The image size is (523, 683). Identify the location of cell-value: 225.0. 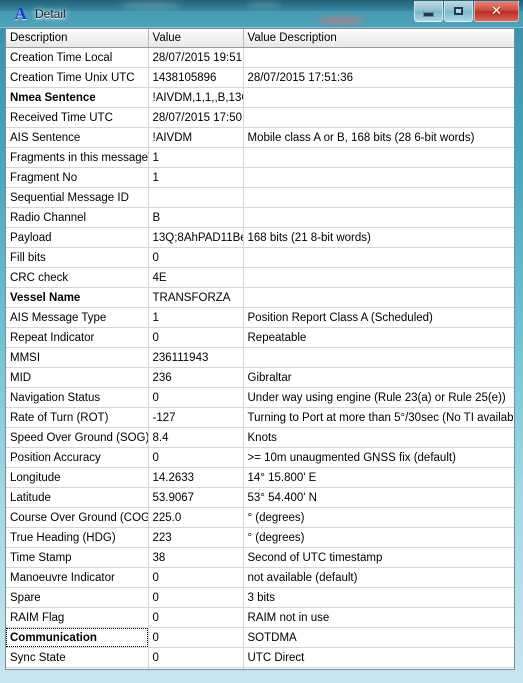
(196, 517).